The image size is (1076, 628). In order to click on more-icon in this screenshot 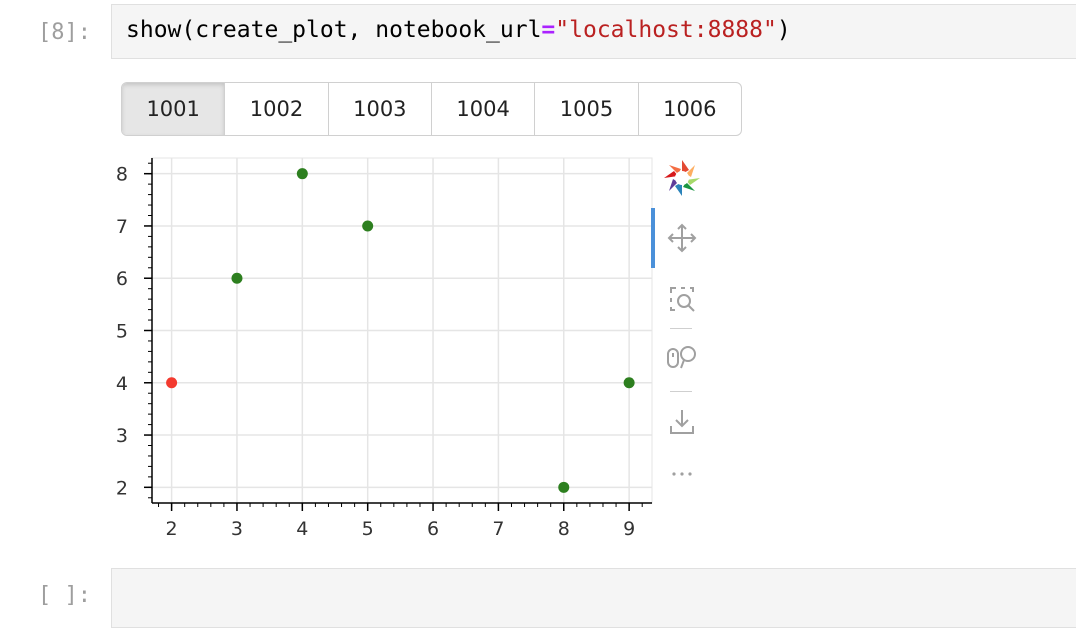, I will do `click(682, 466)`.